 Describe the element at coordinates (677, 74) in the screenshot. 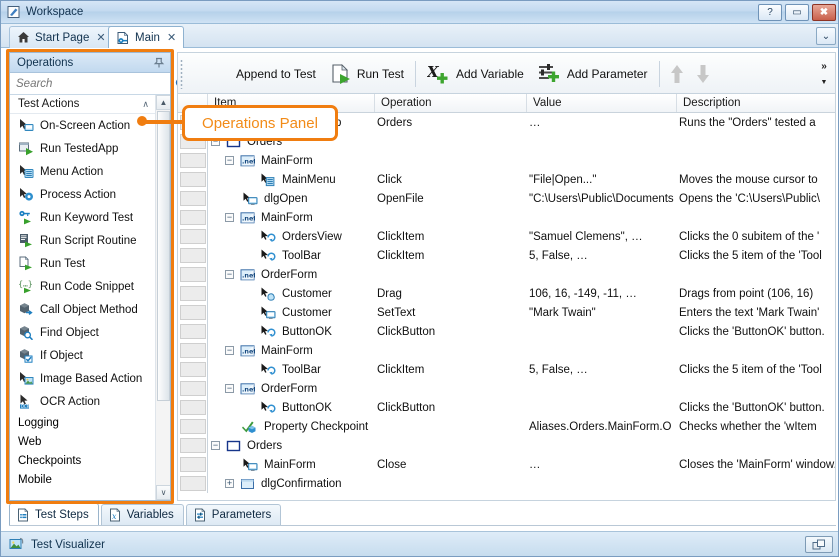

I see `move-up-button` at that location.